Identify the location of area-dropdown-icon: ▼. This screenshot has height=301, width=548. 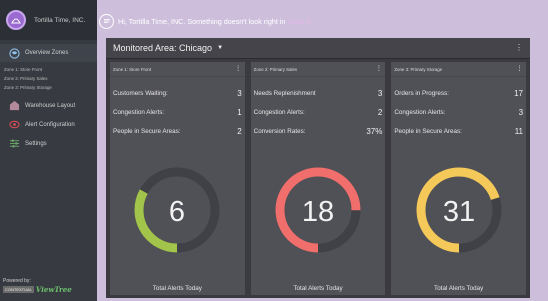
(220, 48).